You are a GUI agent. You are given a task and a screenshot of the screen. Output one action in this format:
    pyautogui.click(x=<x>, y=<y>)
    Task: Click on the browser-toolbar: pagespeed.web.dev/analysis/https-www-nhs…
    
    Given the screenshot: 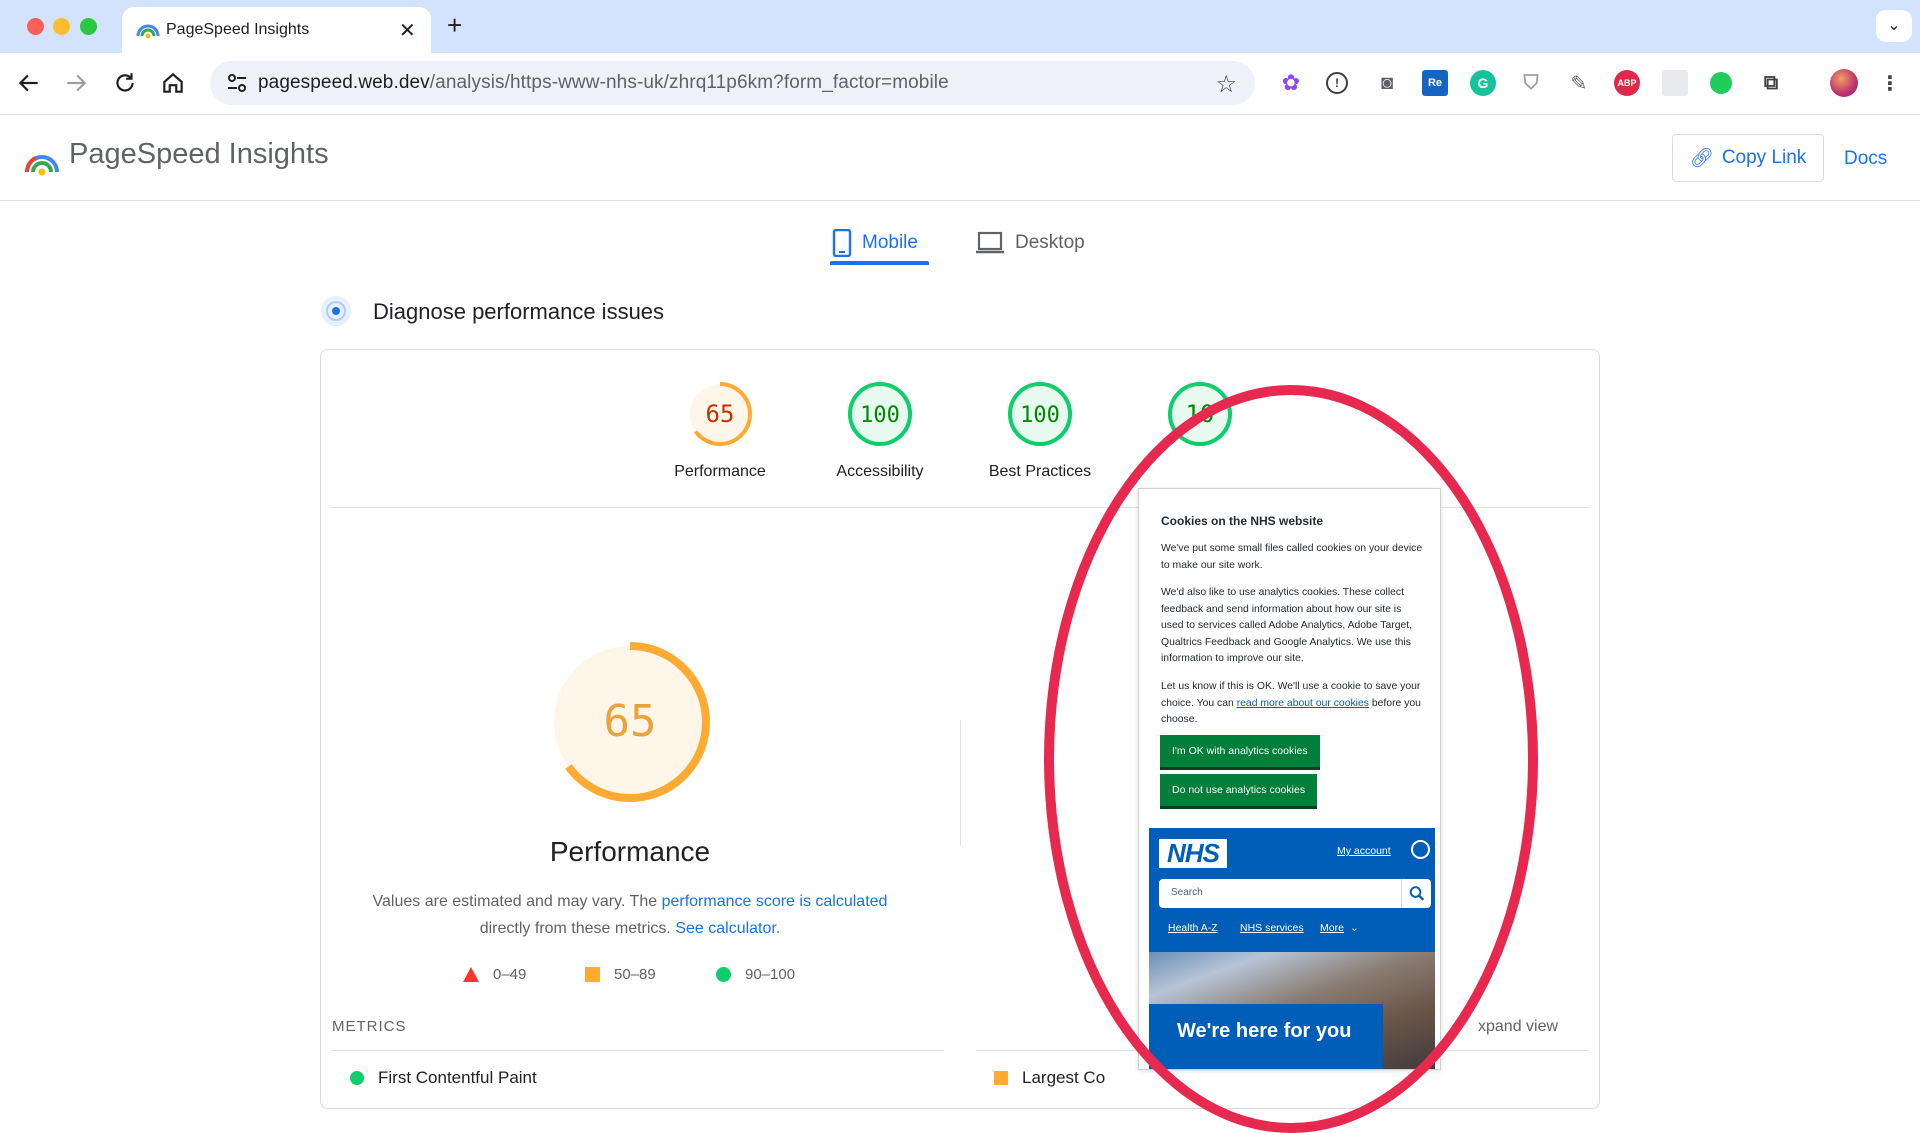 What is the action you would take?
    pyautogui.click(x=960, y=84)
    